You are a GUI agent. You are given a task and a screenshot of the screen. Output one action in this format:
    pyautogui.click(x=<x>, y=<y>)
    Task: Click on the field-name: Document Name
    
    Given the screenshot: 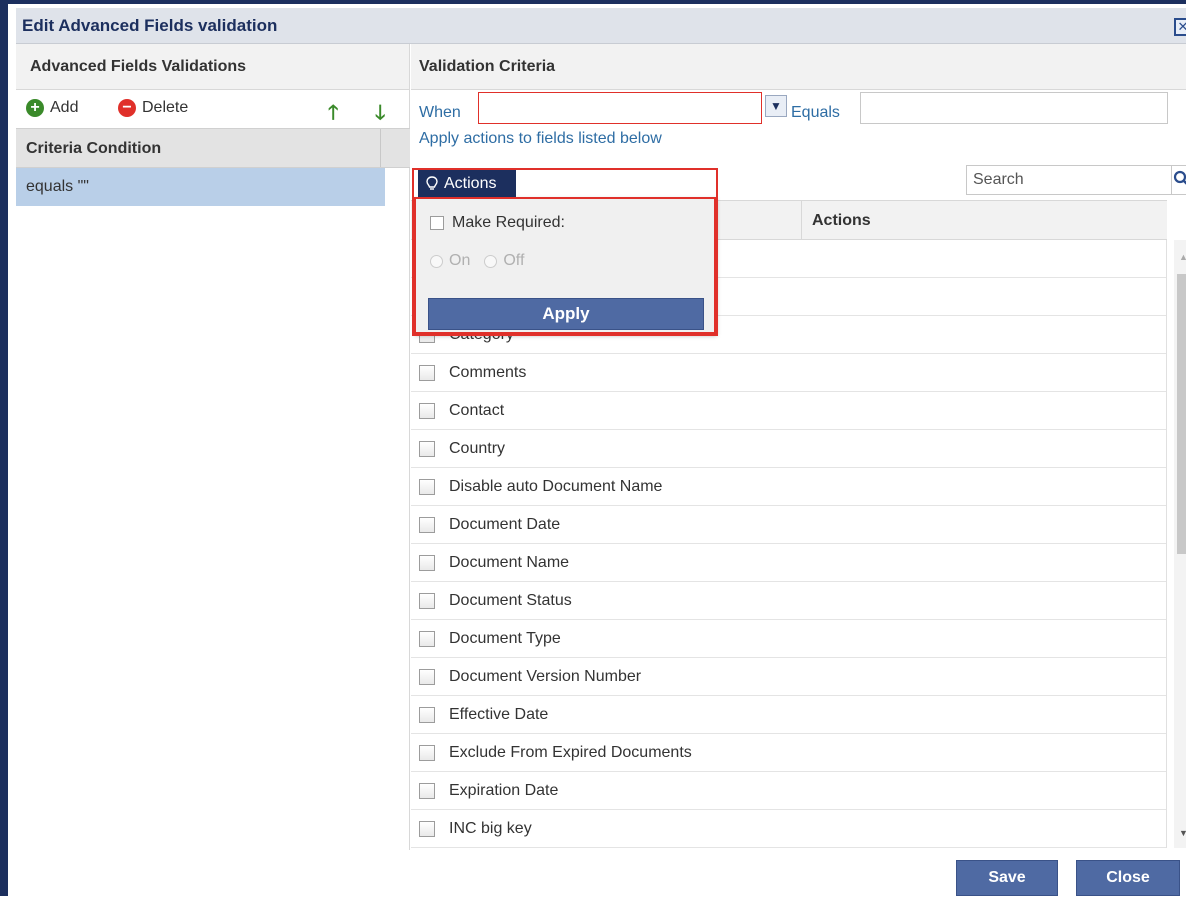 What is the action you would take?
    pyautogui.click(x=509, y=563)
    